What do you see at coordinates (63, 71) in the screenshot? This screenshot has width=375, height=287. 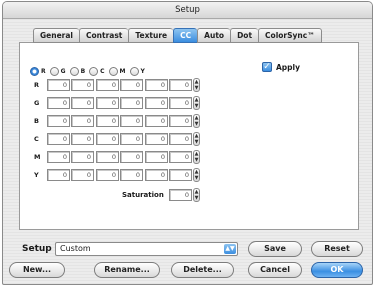 I see `radio-label: G` at bounding box center [63, 71].